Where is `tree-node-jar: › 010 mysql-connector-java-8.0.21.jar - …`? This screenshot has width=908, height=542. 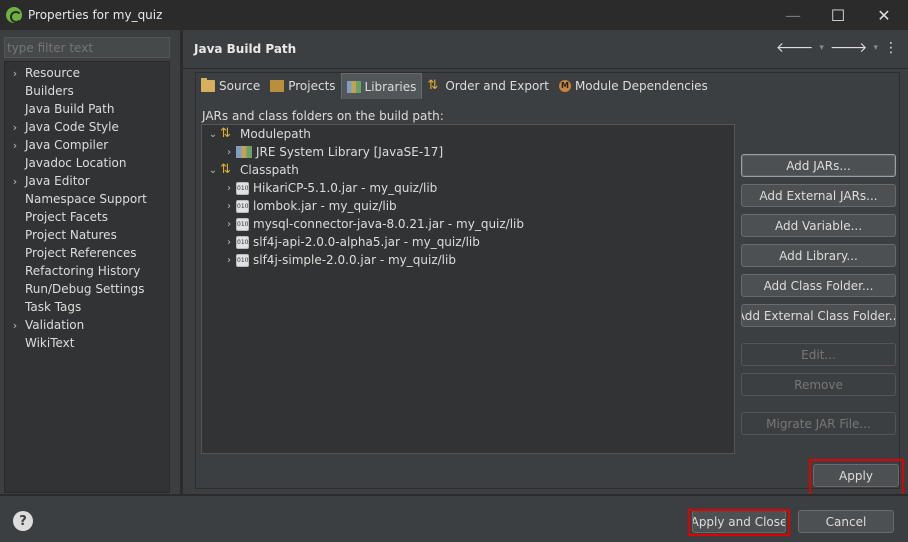
tree-node-jar: › 010 mysql-connector-java-8.0.21.jar - … is located at coordinates (373, 224).